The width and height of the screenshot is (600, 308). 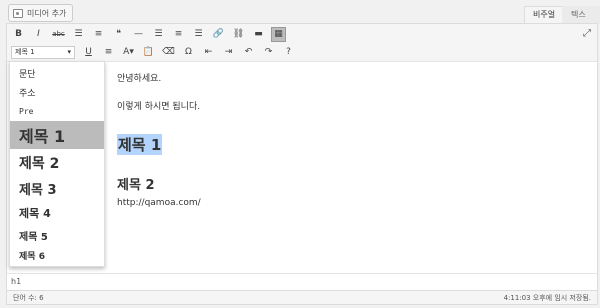 I want to click on redo-button: ↷, so click(x=268, y=52).